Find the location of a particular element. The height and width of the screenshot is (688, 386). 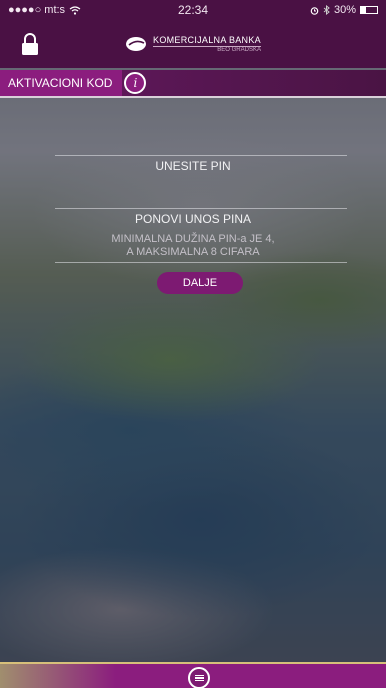

pin-field-divider is located at coordinates (201, 208).